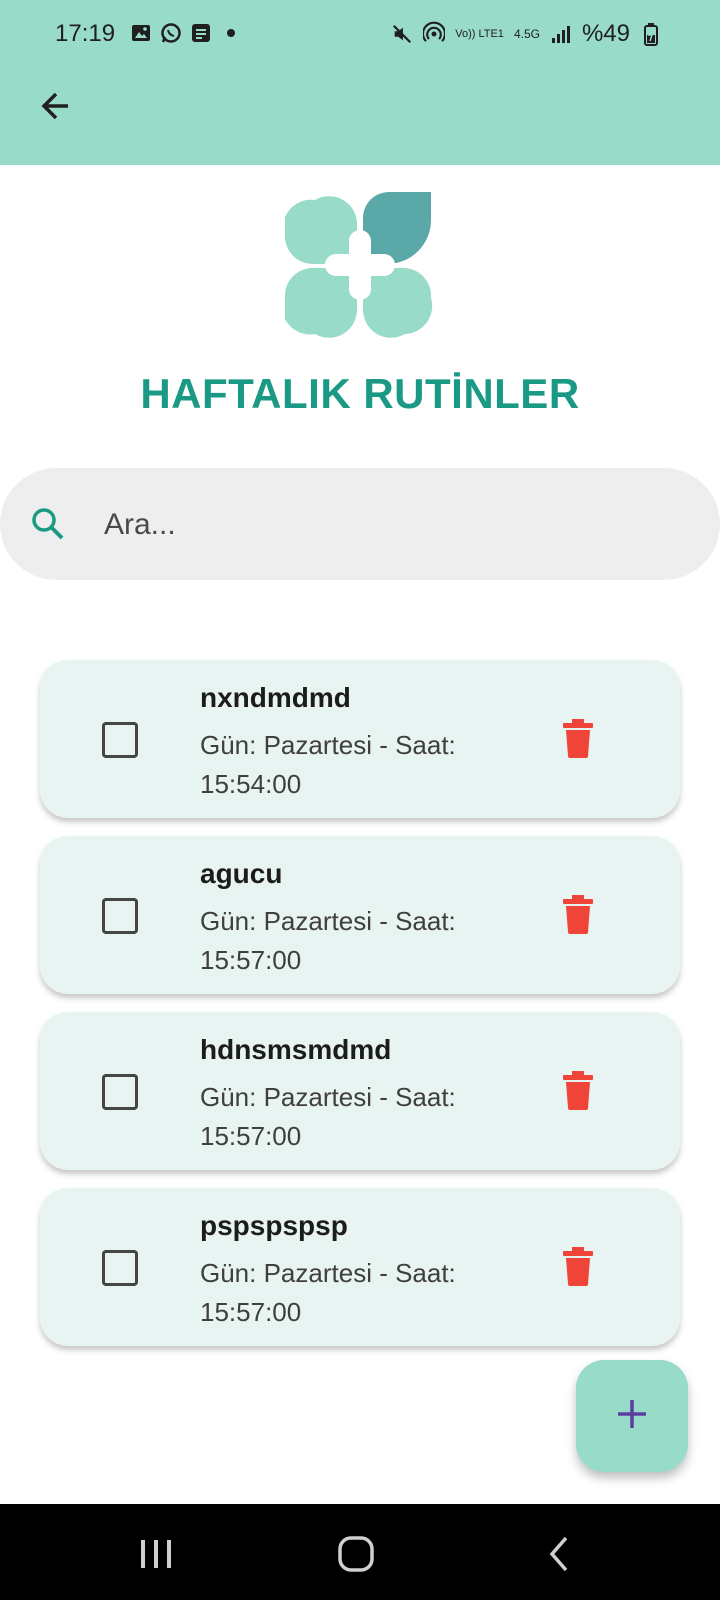 The width and height of the screenshot is (720, 1600). I want to click on plus-icon, so click(632, 1416).